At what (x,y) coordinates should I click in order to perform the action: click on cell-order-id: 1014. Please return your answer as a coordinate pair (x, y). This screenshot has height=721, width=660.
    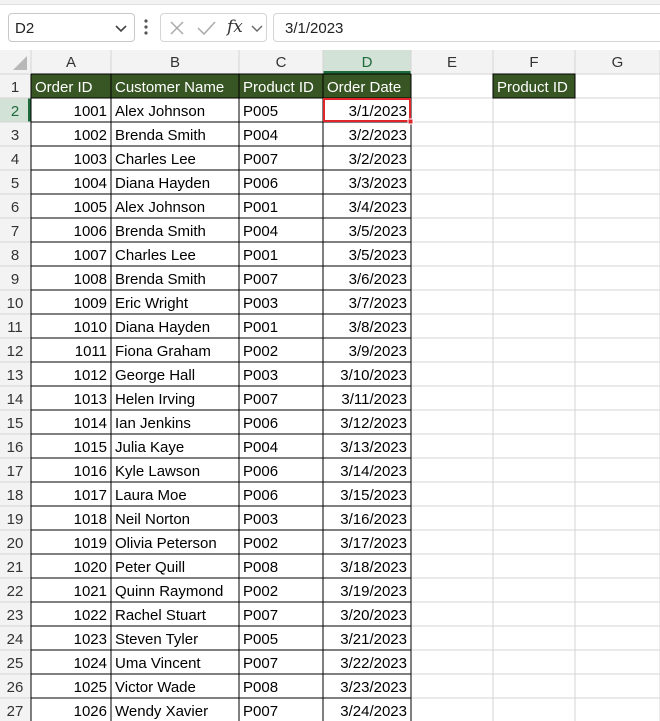
    Looking at the image, I should click on (90, 423).